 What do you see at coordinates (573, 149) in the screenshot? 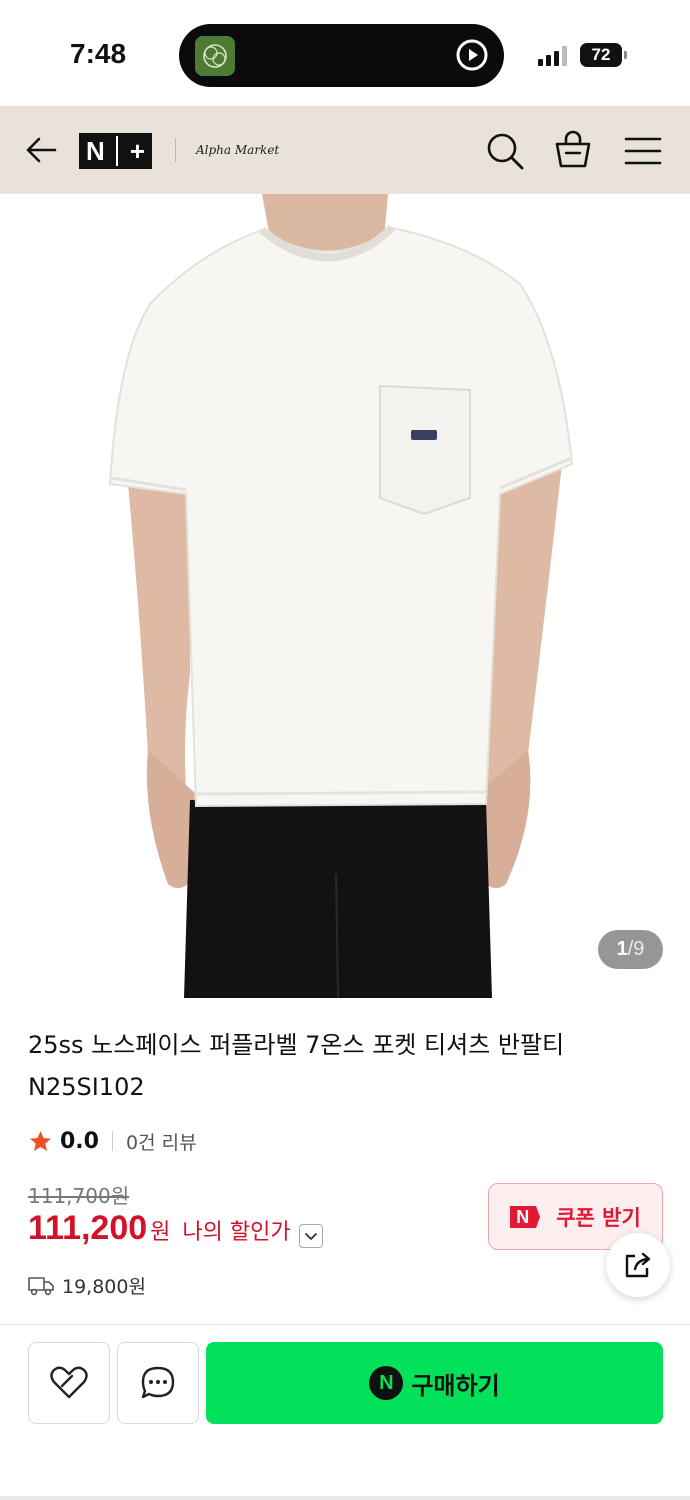
I see `shopping-bag-icon` at bounding box center [573, 149].